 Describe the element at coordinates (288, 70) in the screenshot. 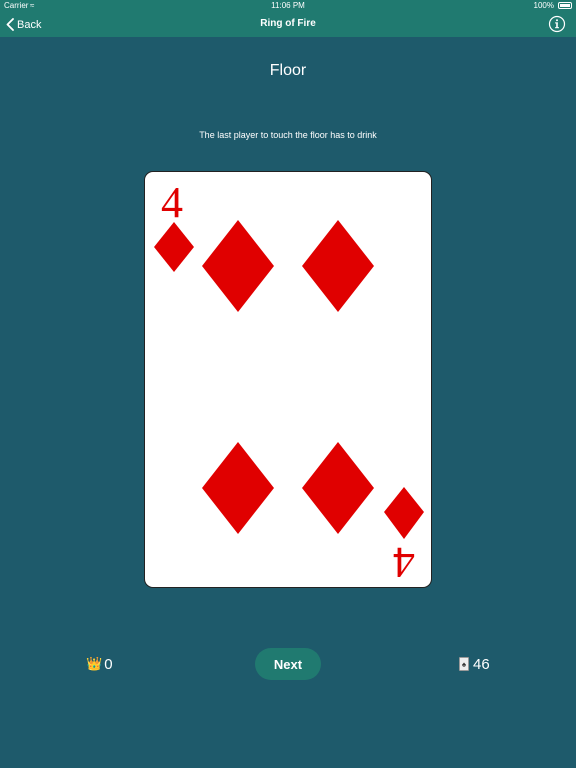

I see `card-title: Floor` at that location.